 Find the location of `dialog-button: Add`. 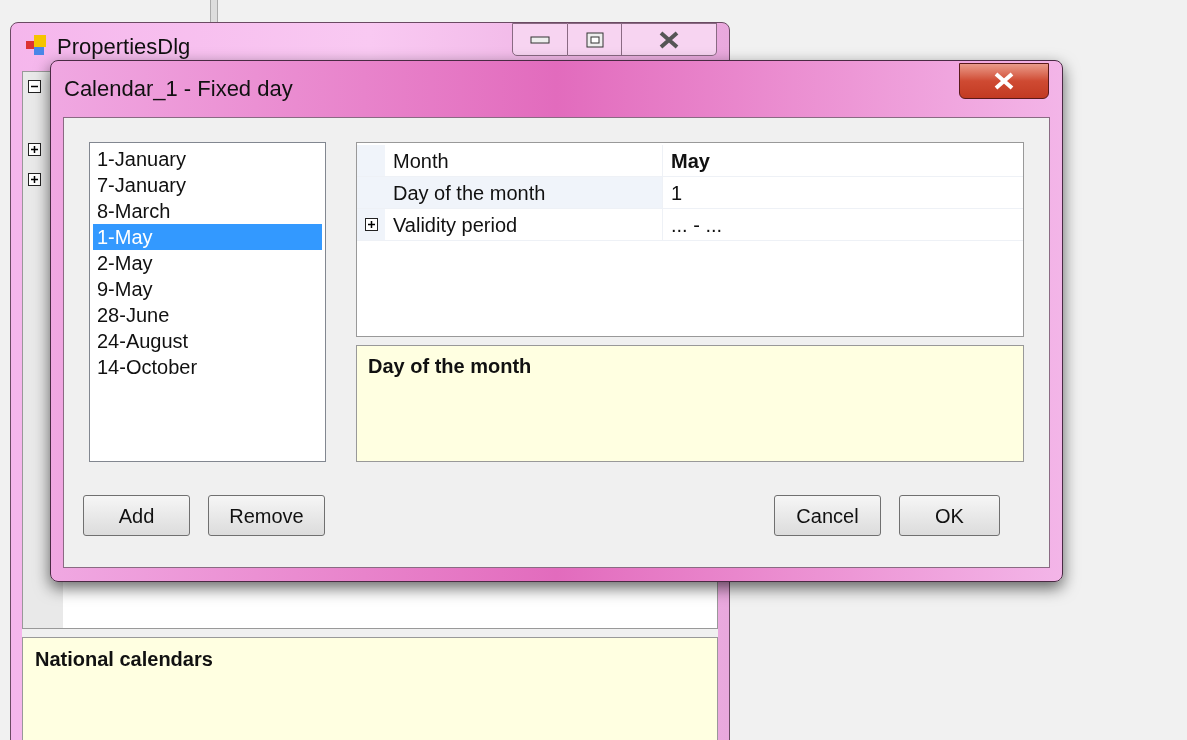

dialog-button: Add is located at coordinates (136, 515).